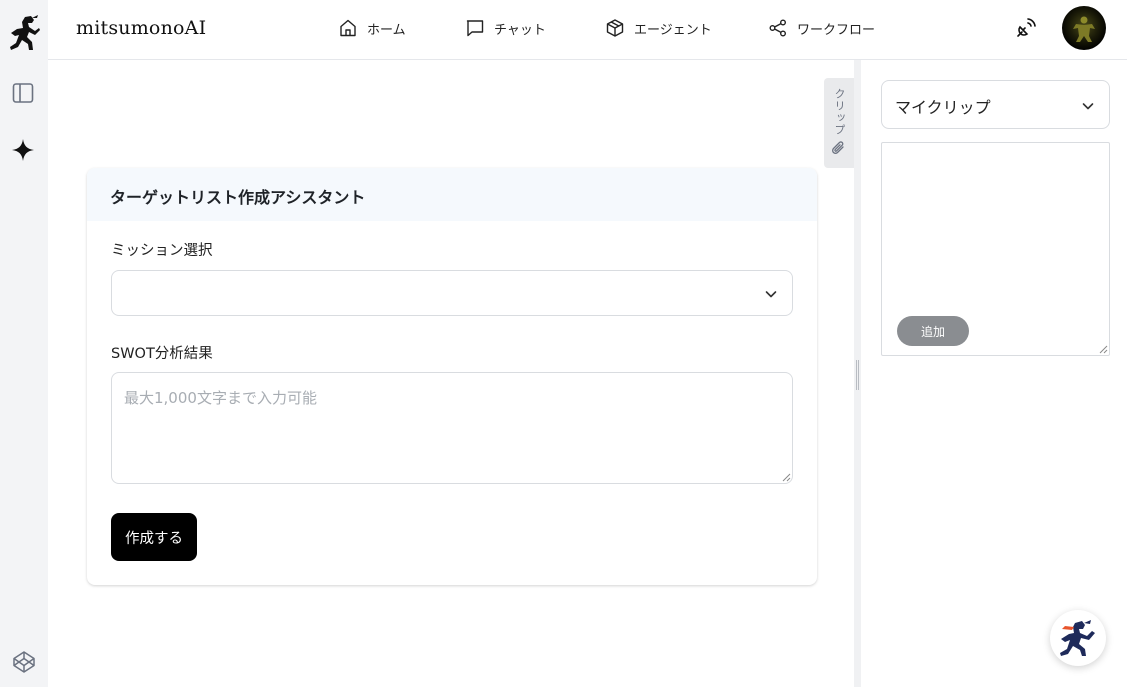  What do you see at coordinates (154, 537) in the screenshot?
I see `create-button: 作成する` at bounding box center [154, 537].